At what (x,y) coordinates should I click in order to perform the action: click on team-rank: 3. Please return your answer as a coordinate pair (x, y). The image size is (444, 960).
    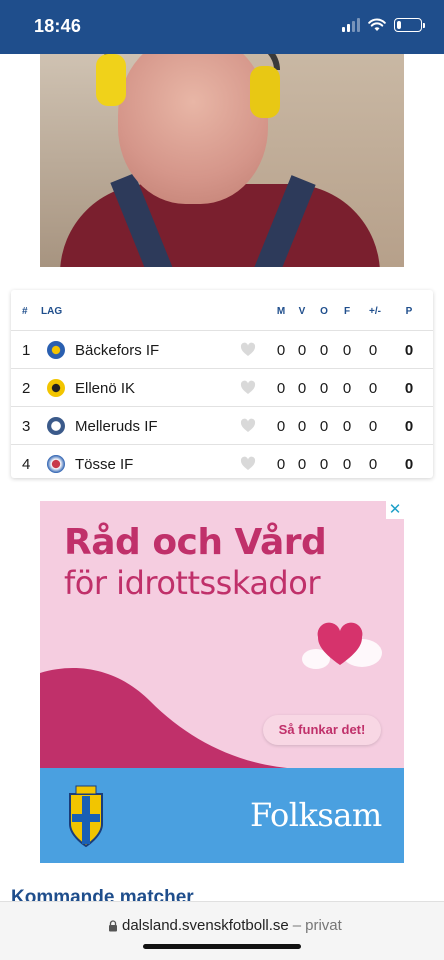
    Looking at the image, I should click on (26, 426).